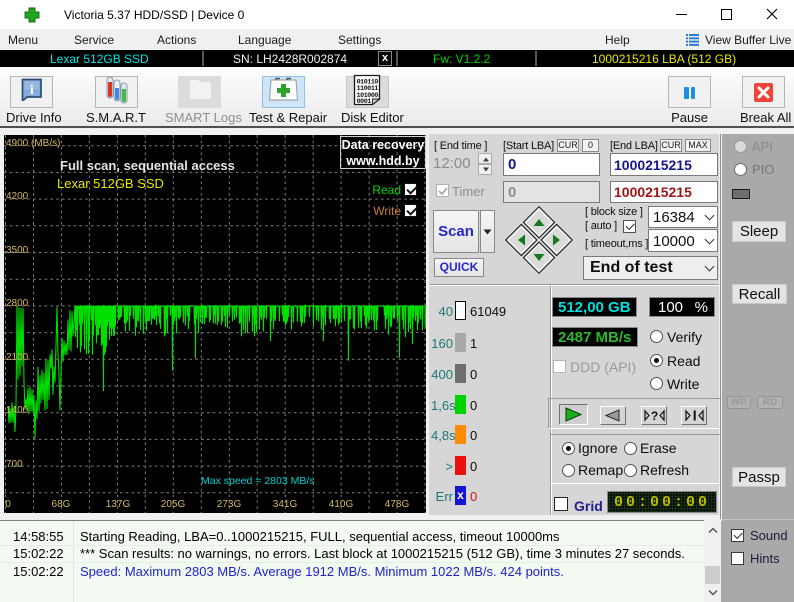 This screenshot has height=602, width=794. What do you see at coordinates (364, 101) in the screenshot?
I see `svg-text: 0001` at bounding box center [364, 101].